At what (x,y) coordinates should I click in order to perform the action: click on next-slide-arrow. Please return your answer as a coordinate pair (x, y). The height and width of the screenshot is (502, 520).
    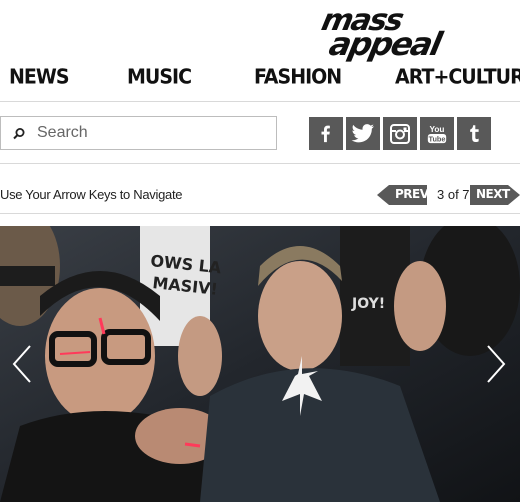
    Looking at the image, I should click on (496, 364).